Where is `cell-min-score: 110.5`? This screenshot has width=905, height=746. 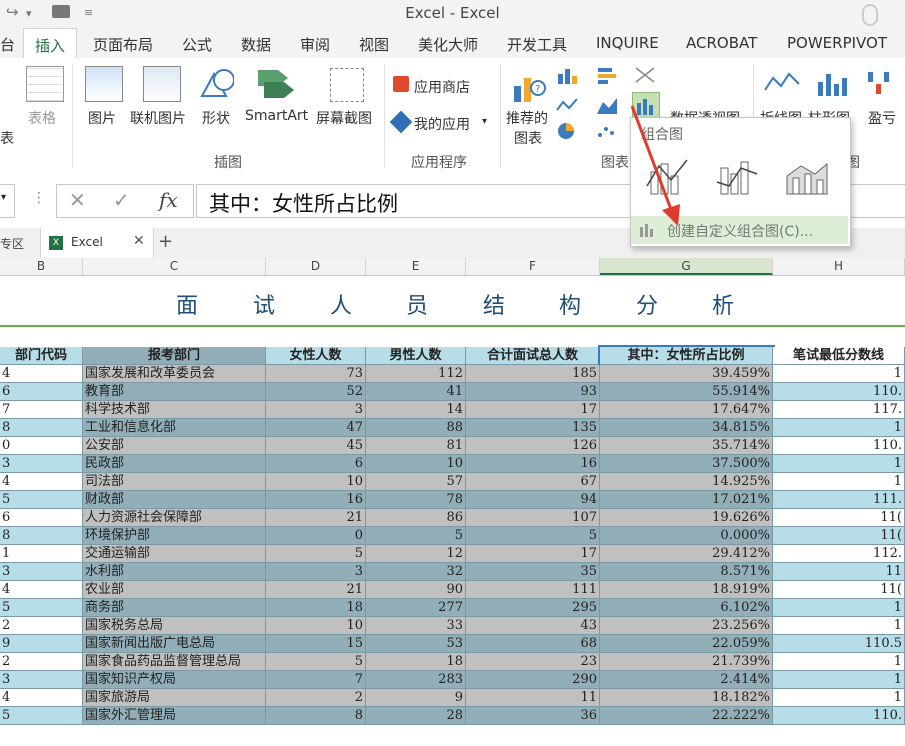
cell-min-score: 110.5 is located at coordinates (839, 644).